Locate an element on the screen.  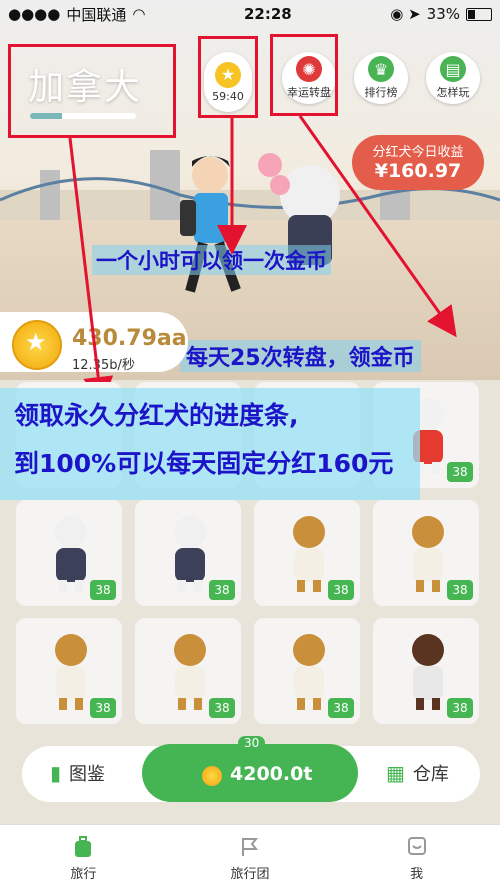
location-icon: ◉ ➤ is located at coordinates (405, 14).